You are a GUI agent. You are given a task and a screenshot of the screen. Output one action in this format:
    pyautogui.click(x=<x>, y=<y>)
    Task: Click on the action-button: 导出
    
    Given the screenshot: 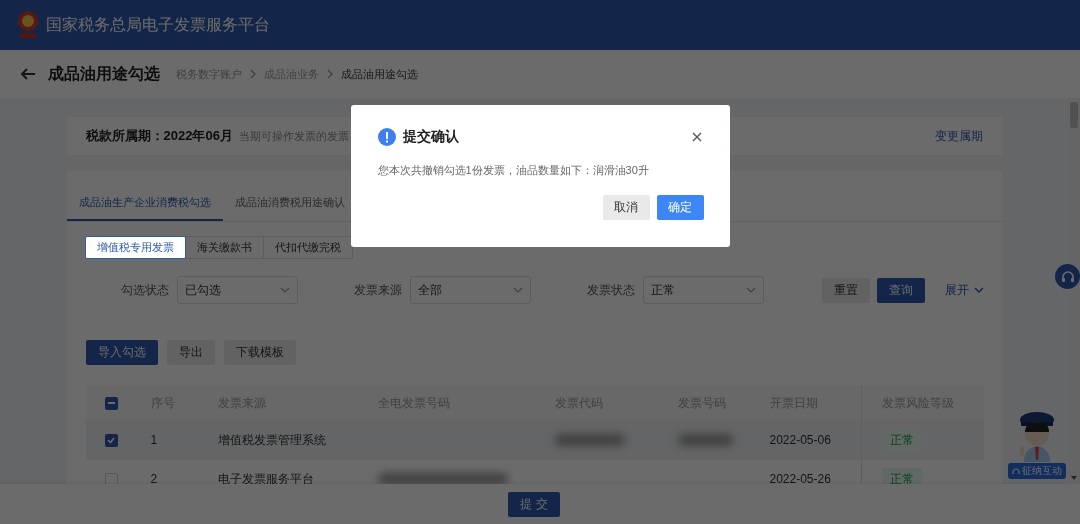 What is the action you would take?
    pyautogui.click(x=190, y=352)
    